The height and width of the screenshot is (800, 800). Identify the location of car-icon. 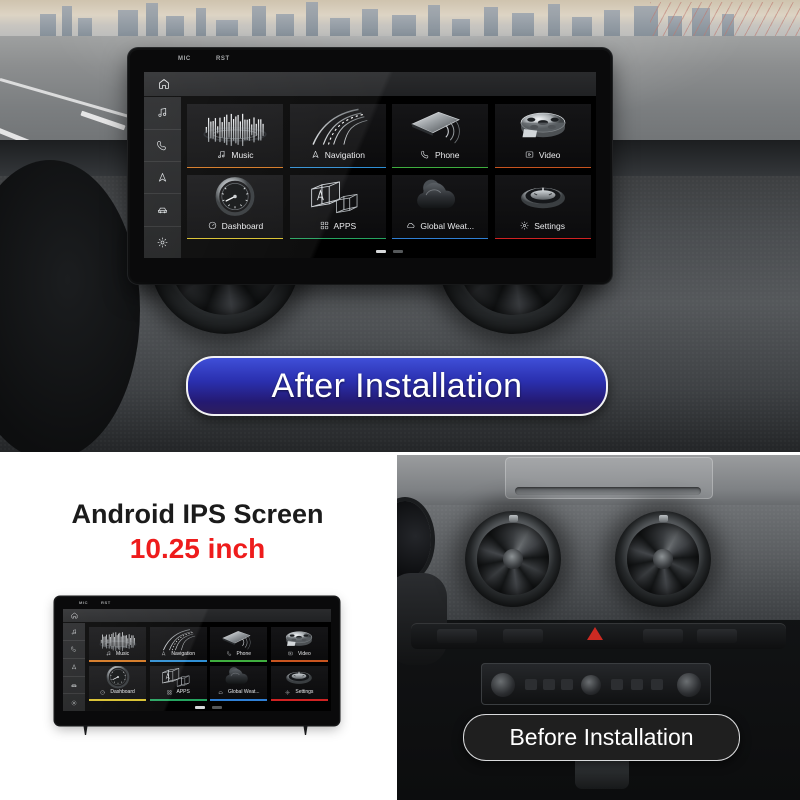
(74, 685).